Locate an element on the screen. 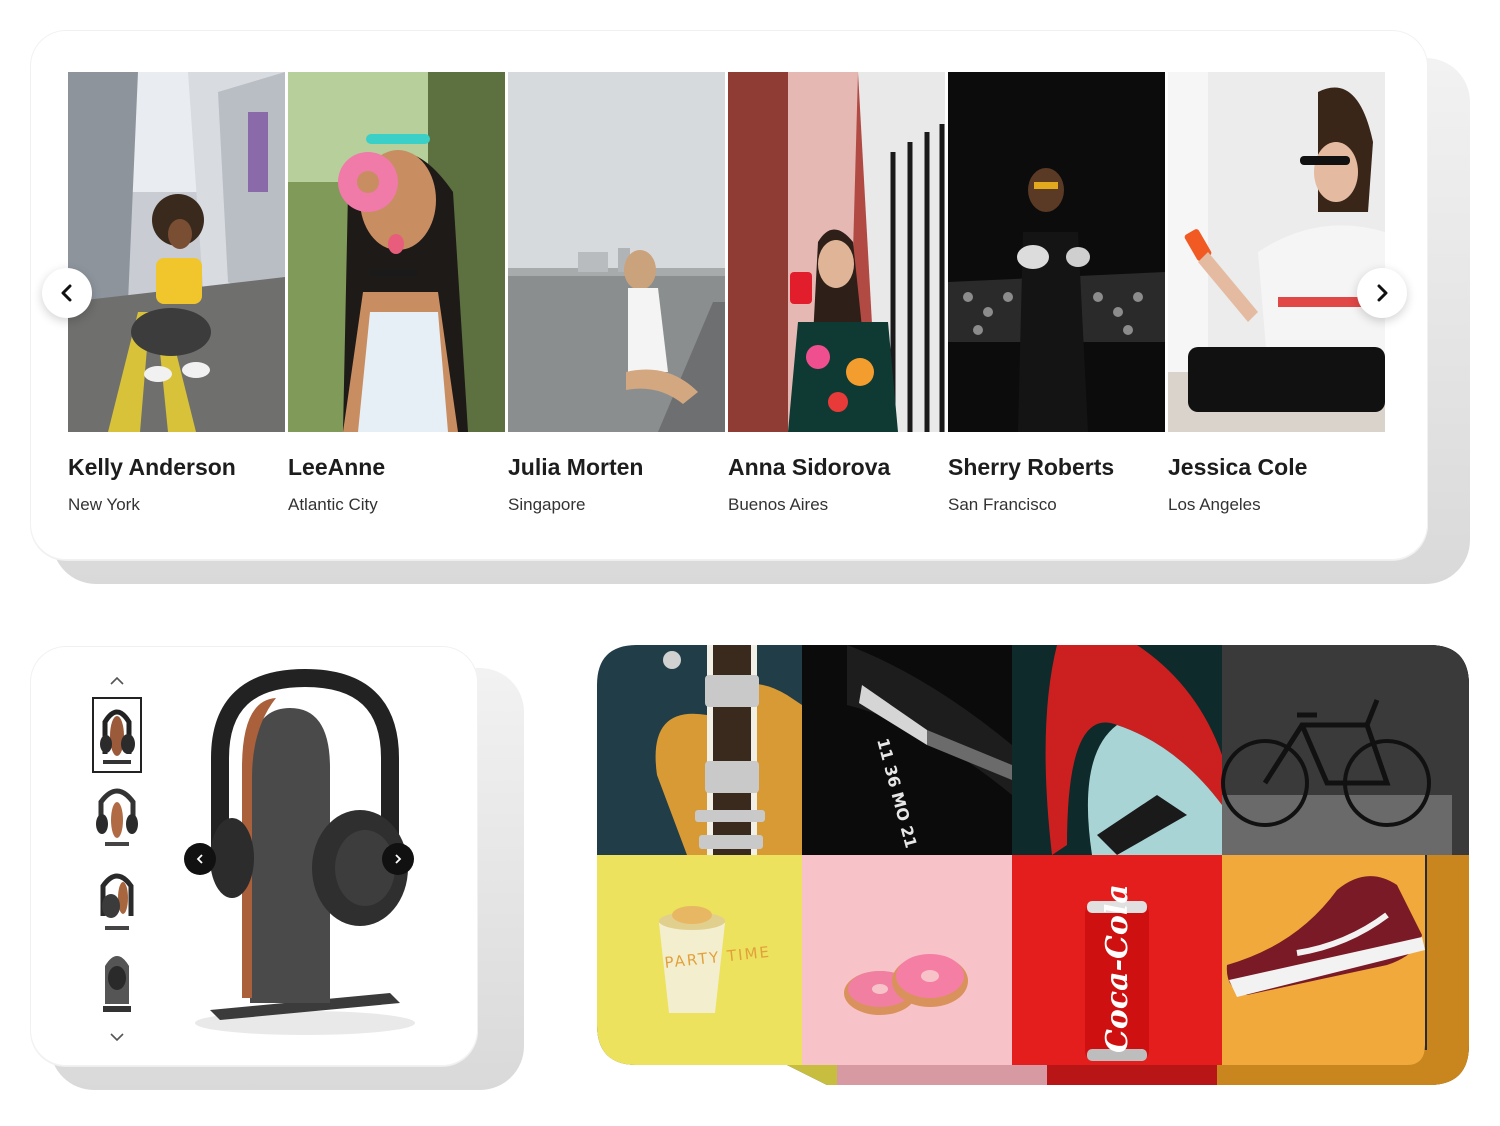  slider-next-button is located at coordinates (1382, 293).